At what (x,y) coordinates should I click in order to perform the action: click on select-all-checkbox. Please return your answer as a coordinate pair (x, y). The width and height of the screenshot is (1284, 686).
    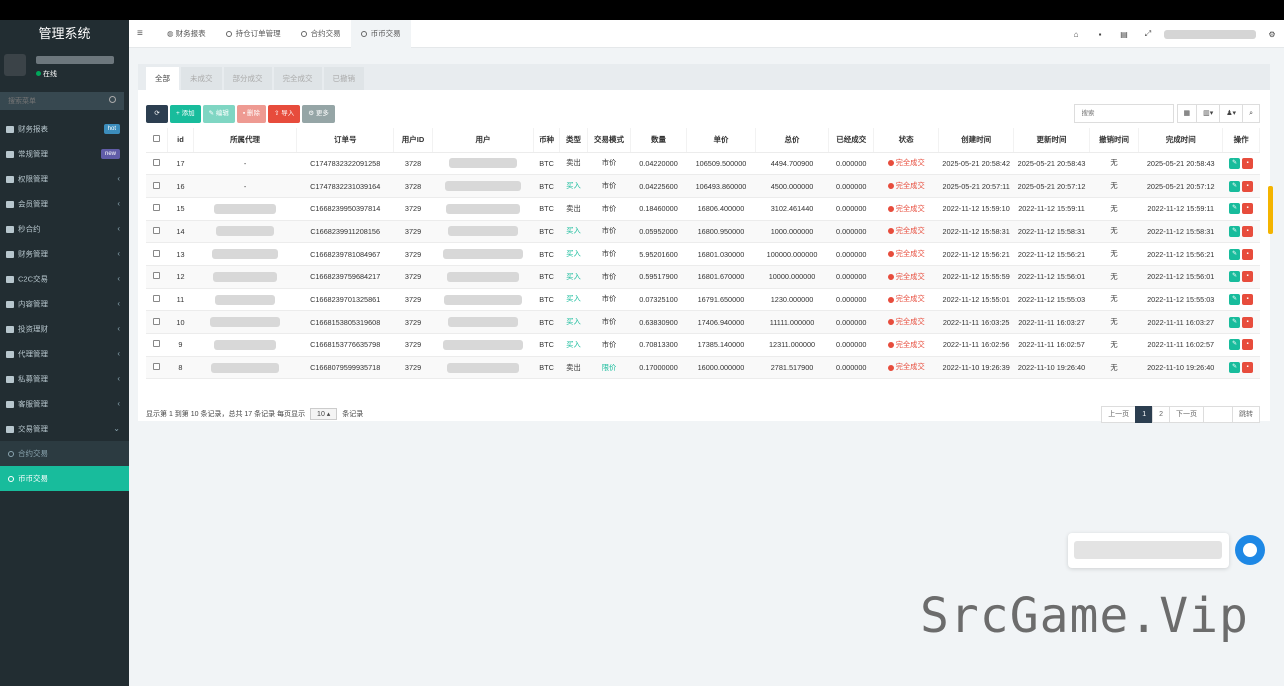
    Looking at the image, I should click on (157, 139).